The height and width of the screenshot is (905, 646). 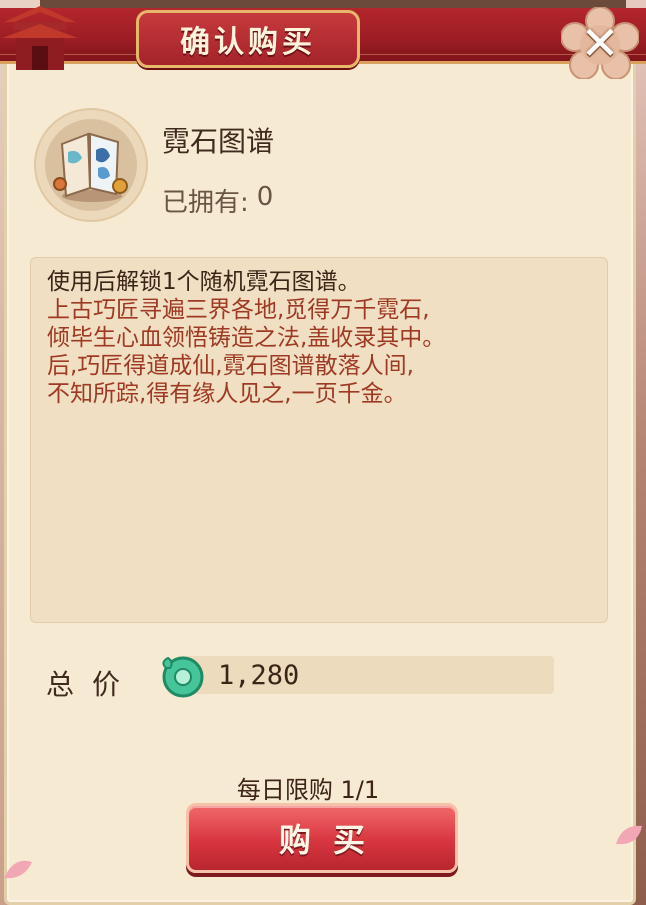 I want to click on owned-count: 0, so click(x=265, y=197).